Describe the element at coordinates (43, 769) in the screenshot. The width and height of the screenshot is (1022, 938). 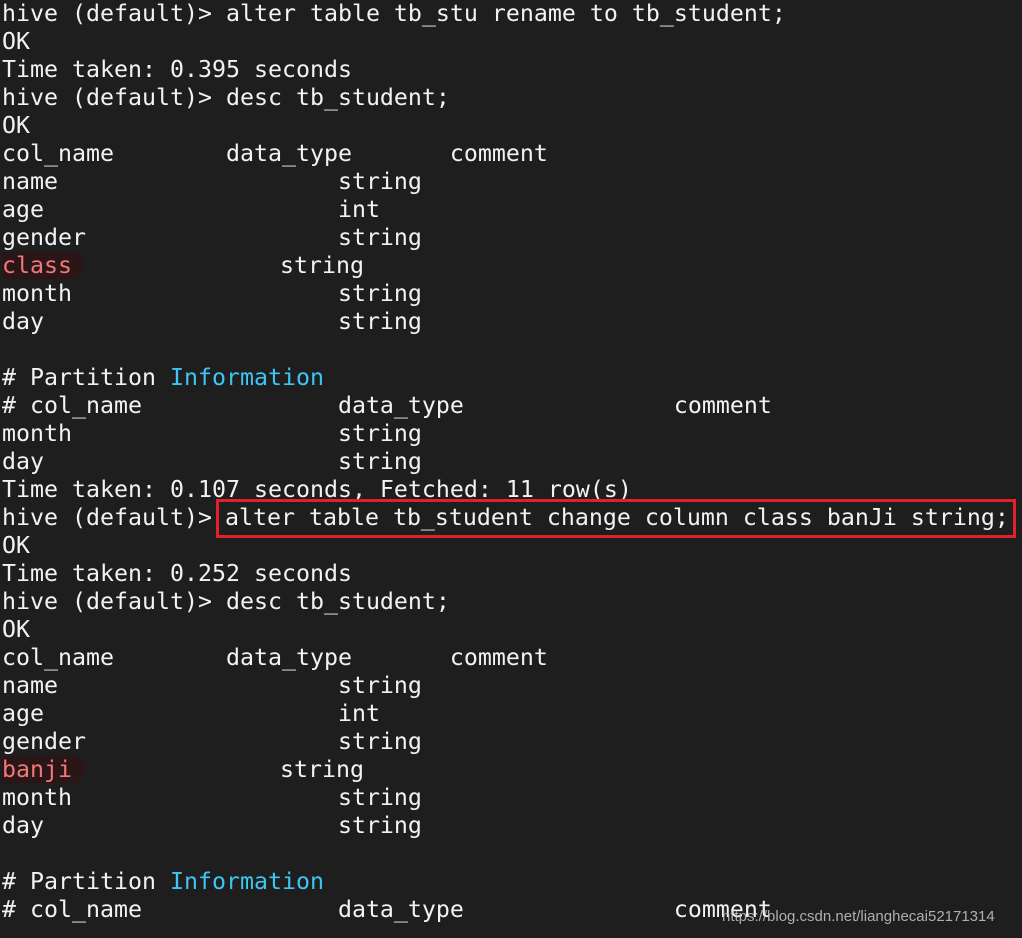
I see `highlighted-column: banji` at that location.